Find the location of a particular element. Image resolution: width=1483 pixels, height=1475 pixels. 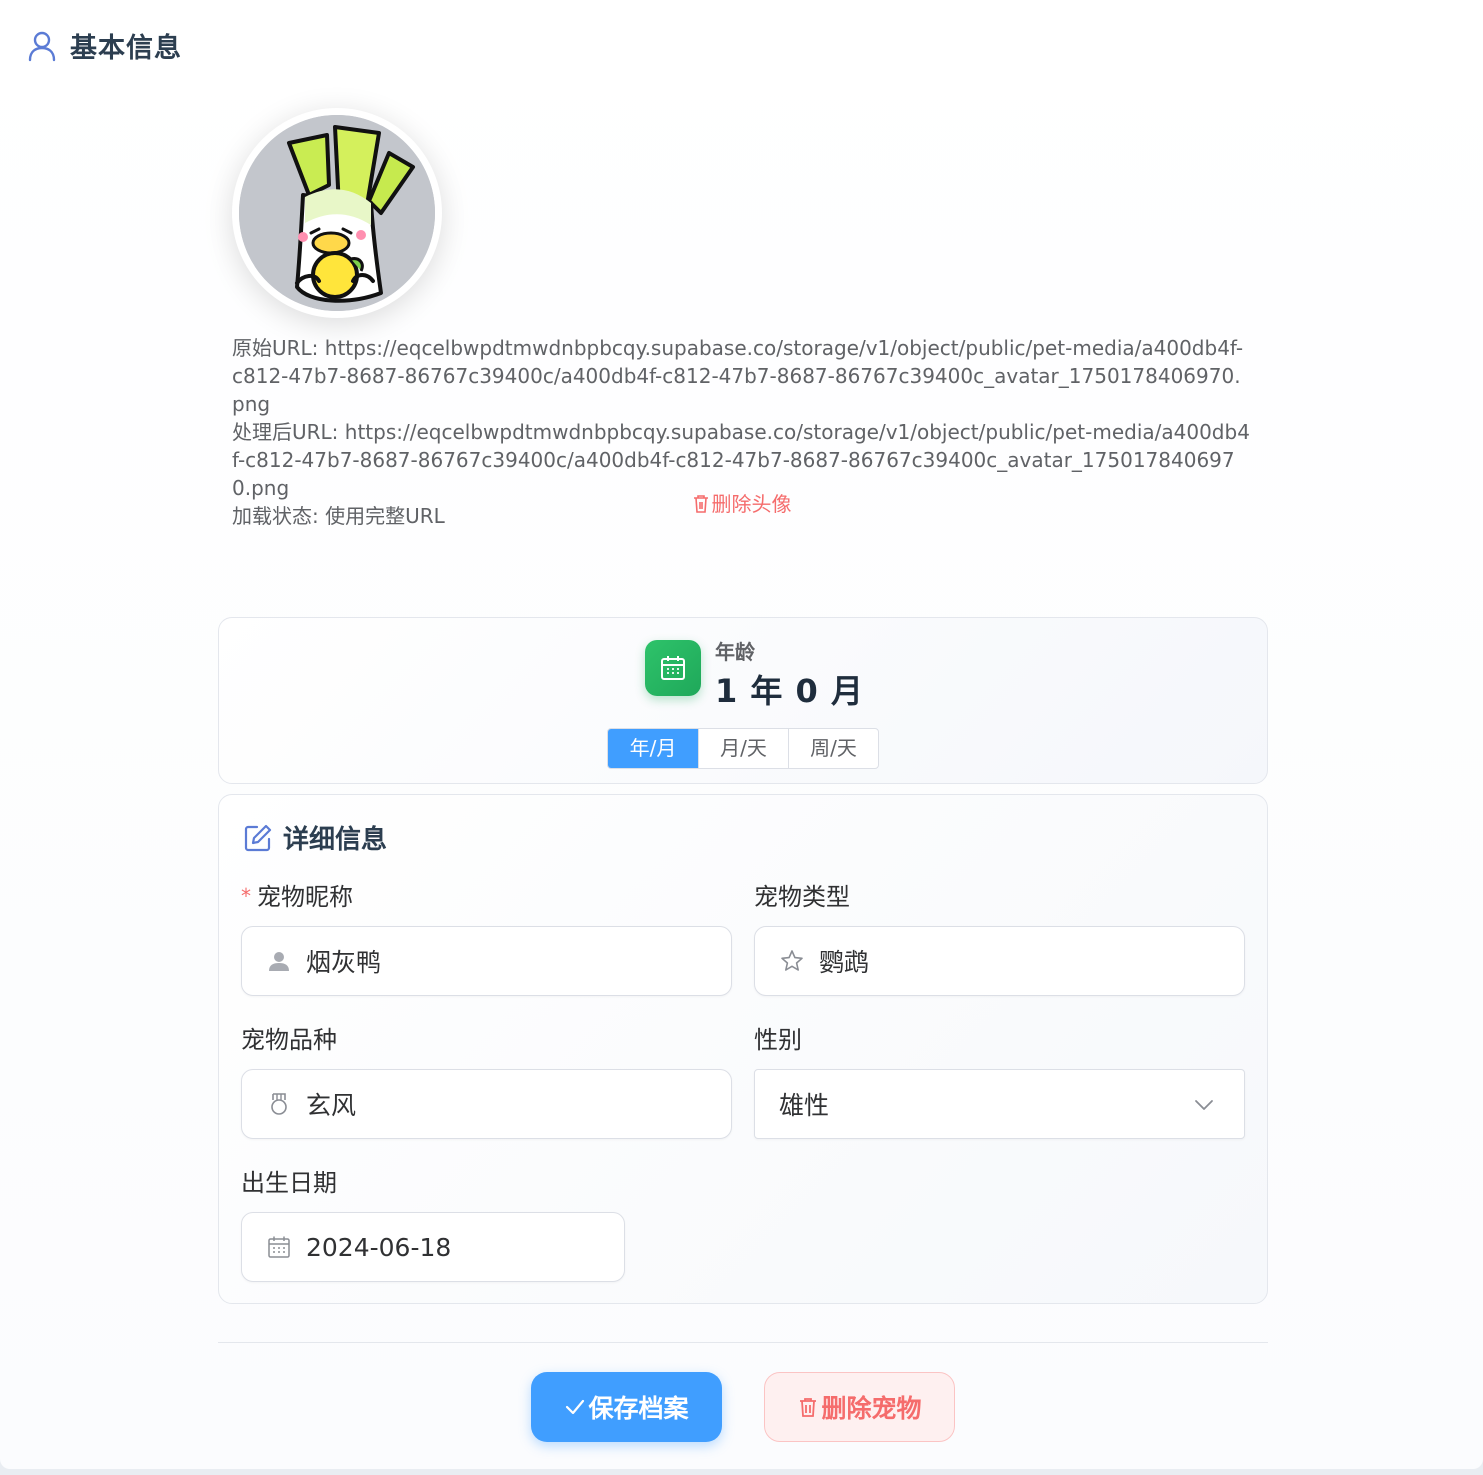

nickname-value: 烟灰鸭 is located at coordinates (344, 962).